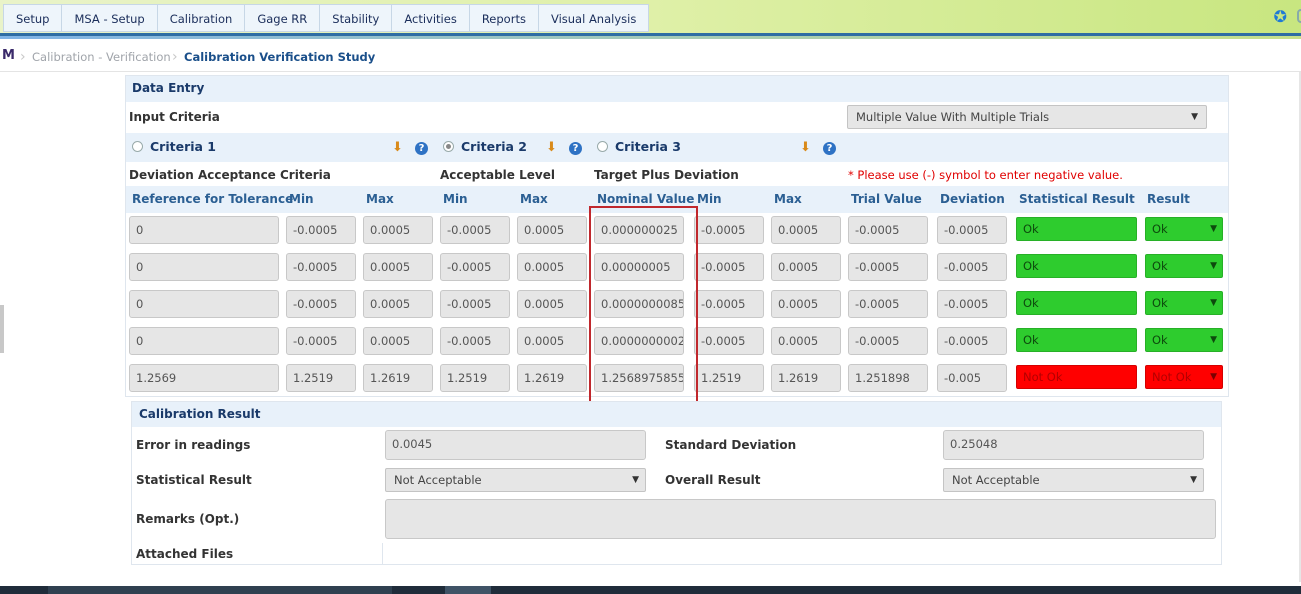 The width and height of the screenshot is (1301, 594). What do you see at coordinates (1172, 377) in the screenshot?
I see `result-value: Not Ok` at bounding box center [1172, 377].